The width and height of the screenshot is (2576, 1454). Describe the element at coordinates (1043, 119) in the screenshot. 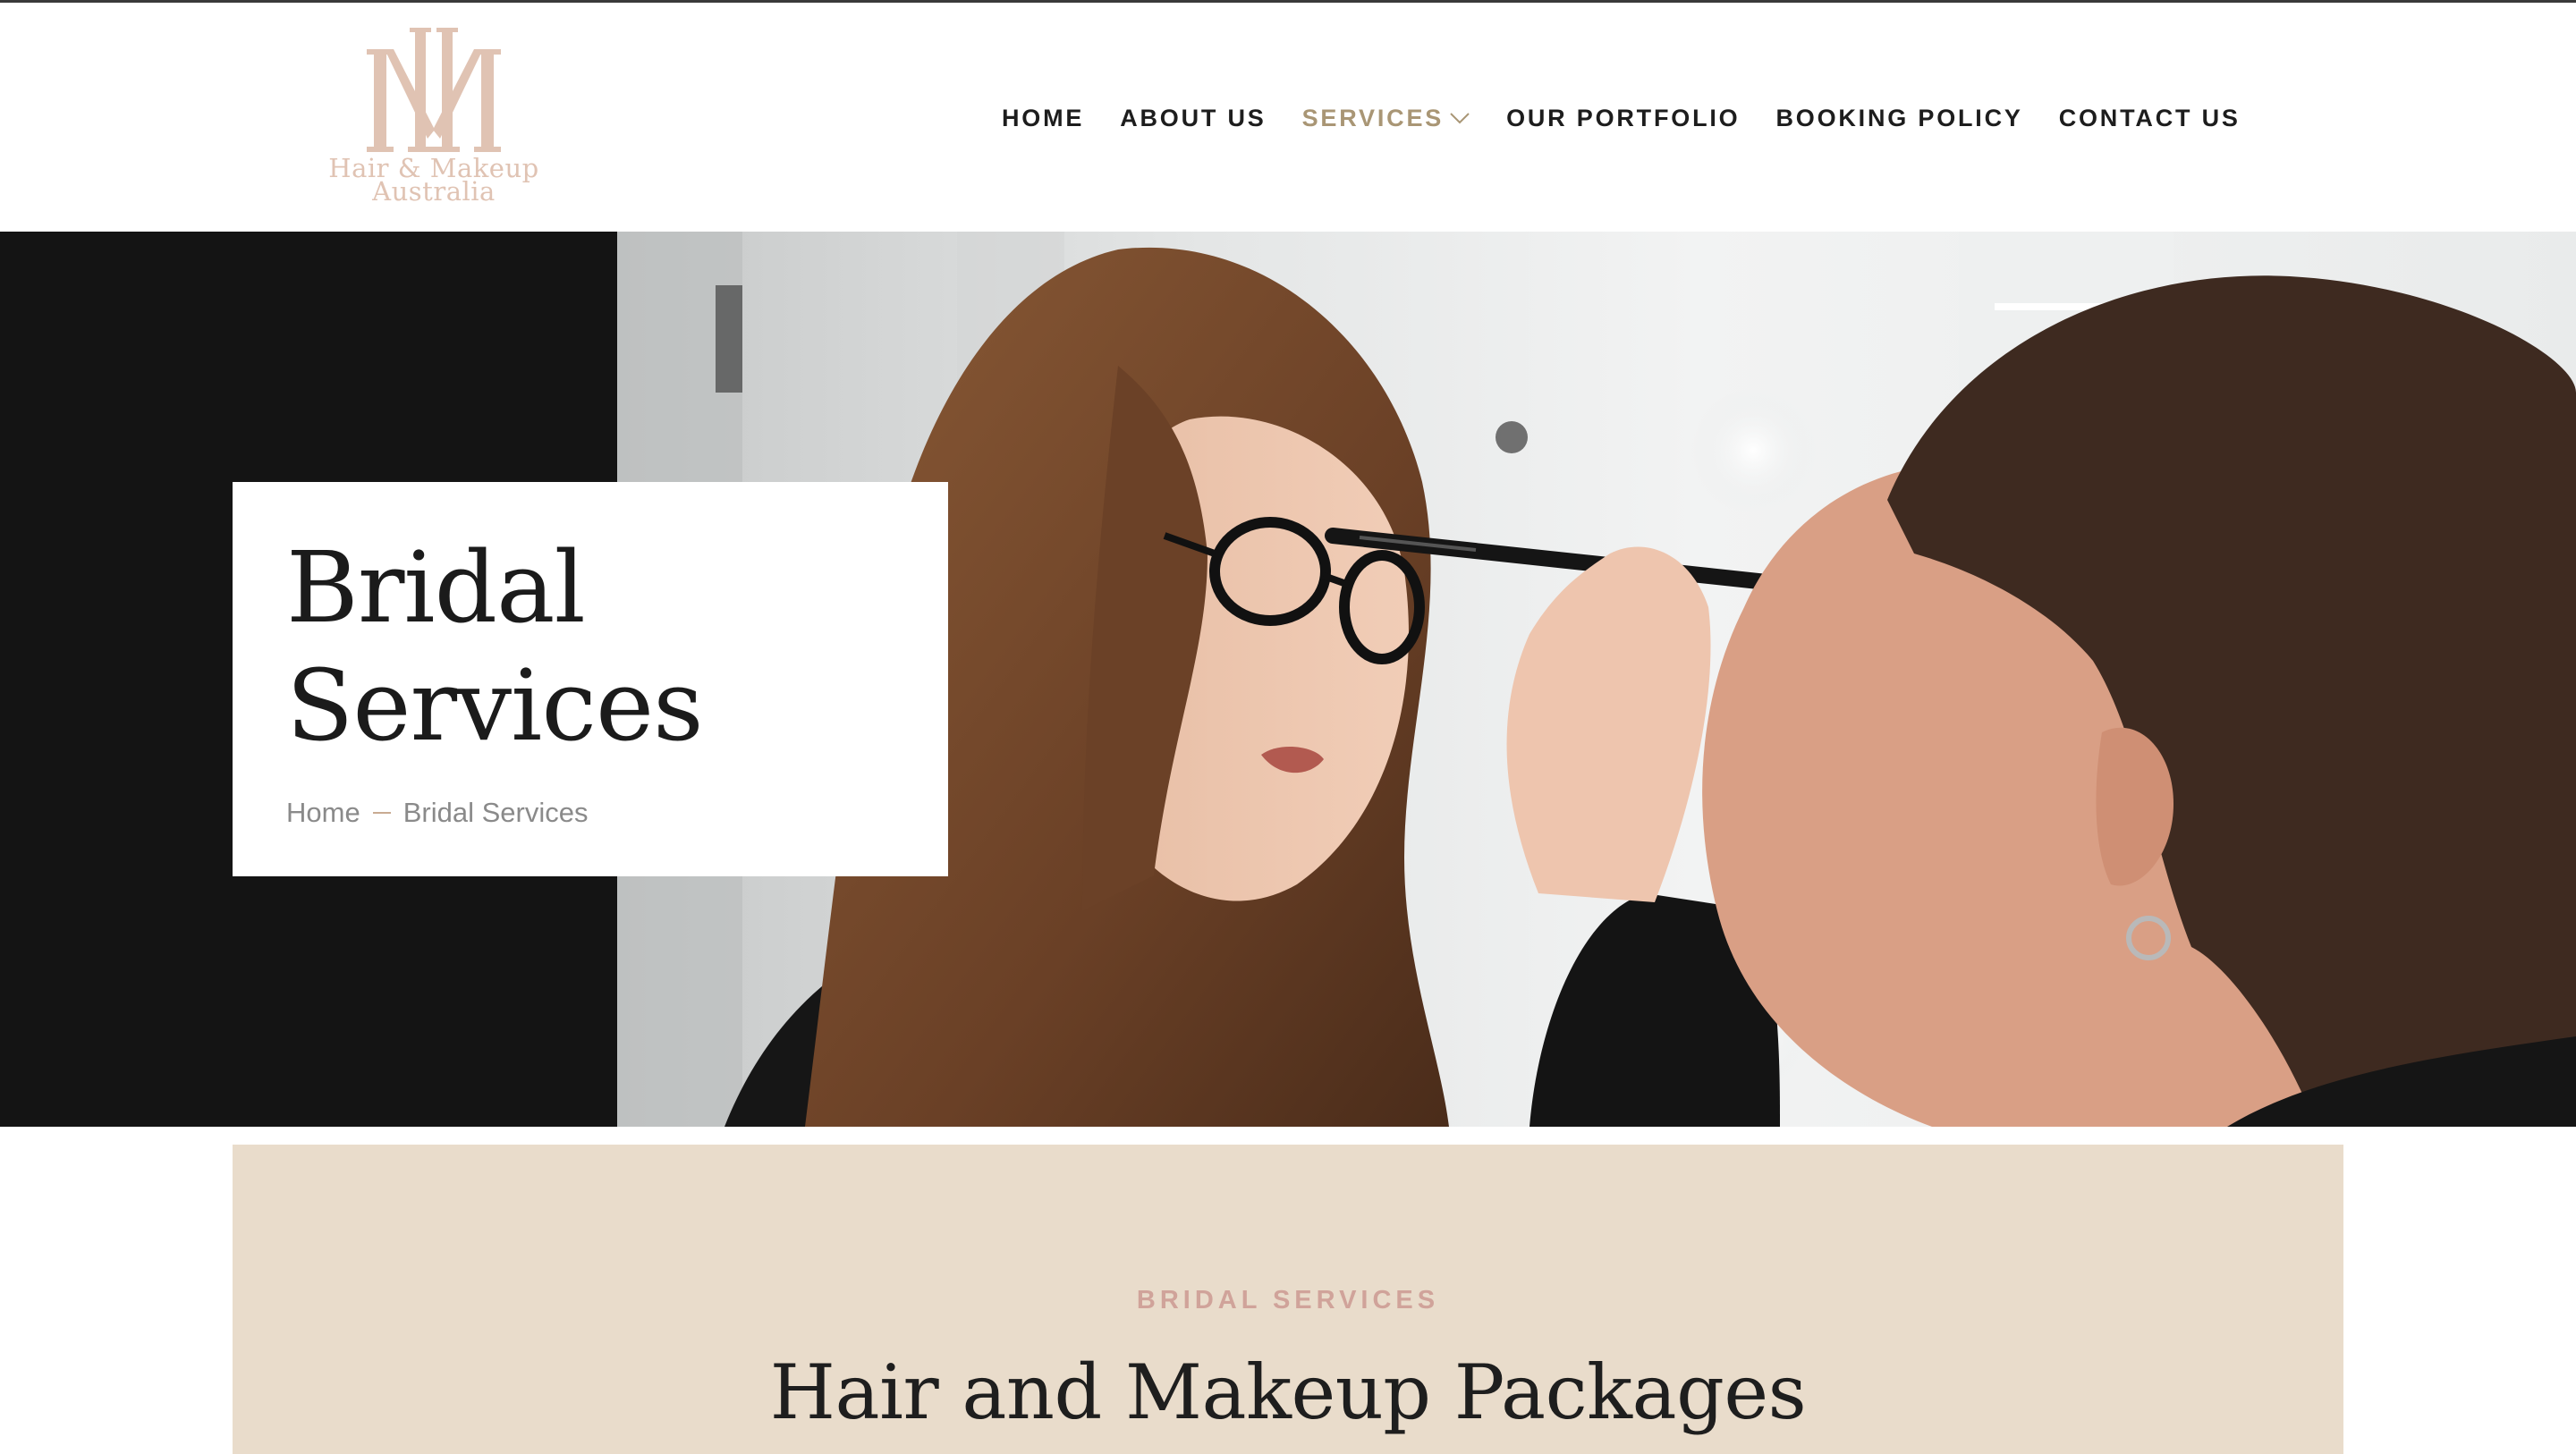

I see `nav-home: HOME` at that location.